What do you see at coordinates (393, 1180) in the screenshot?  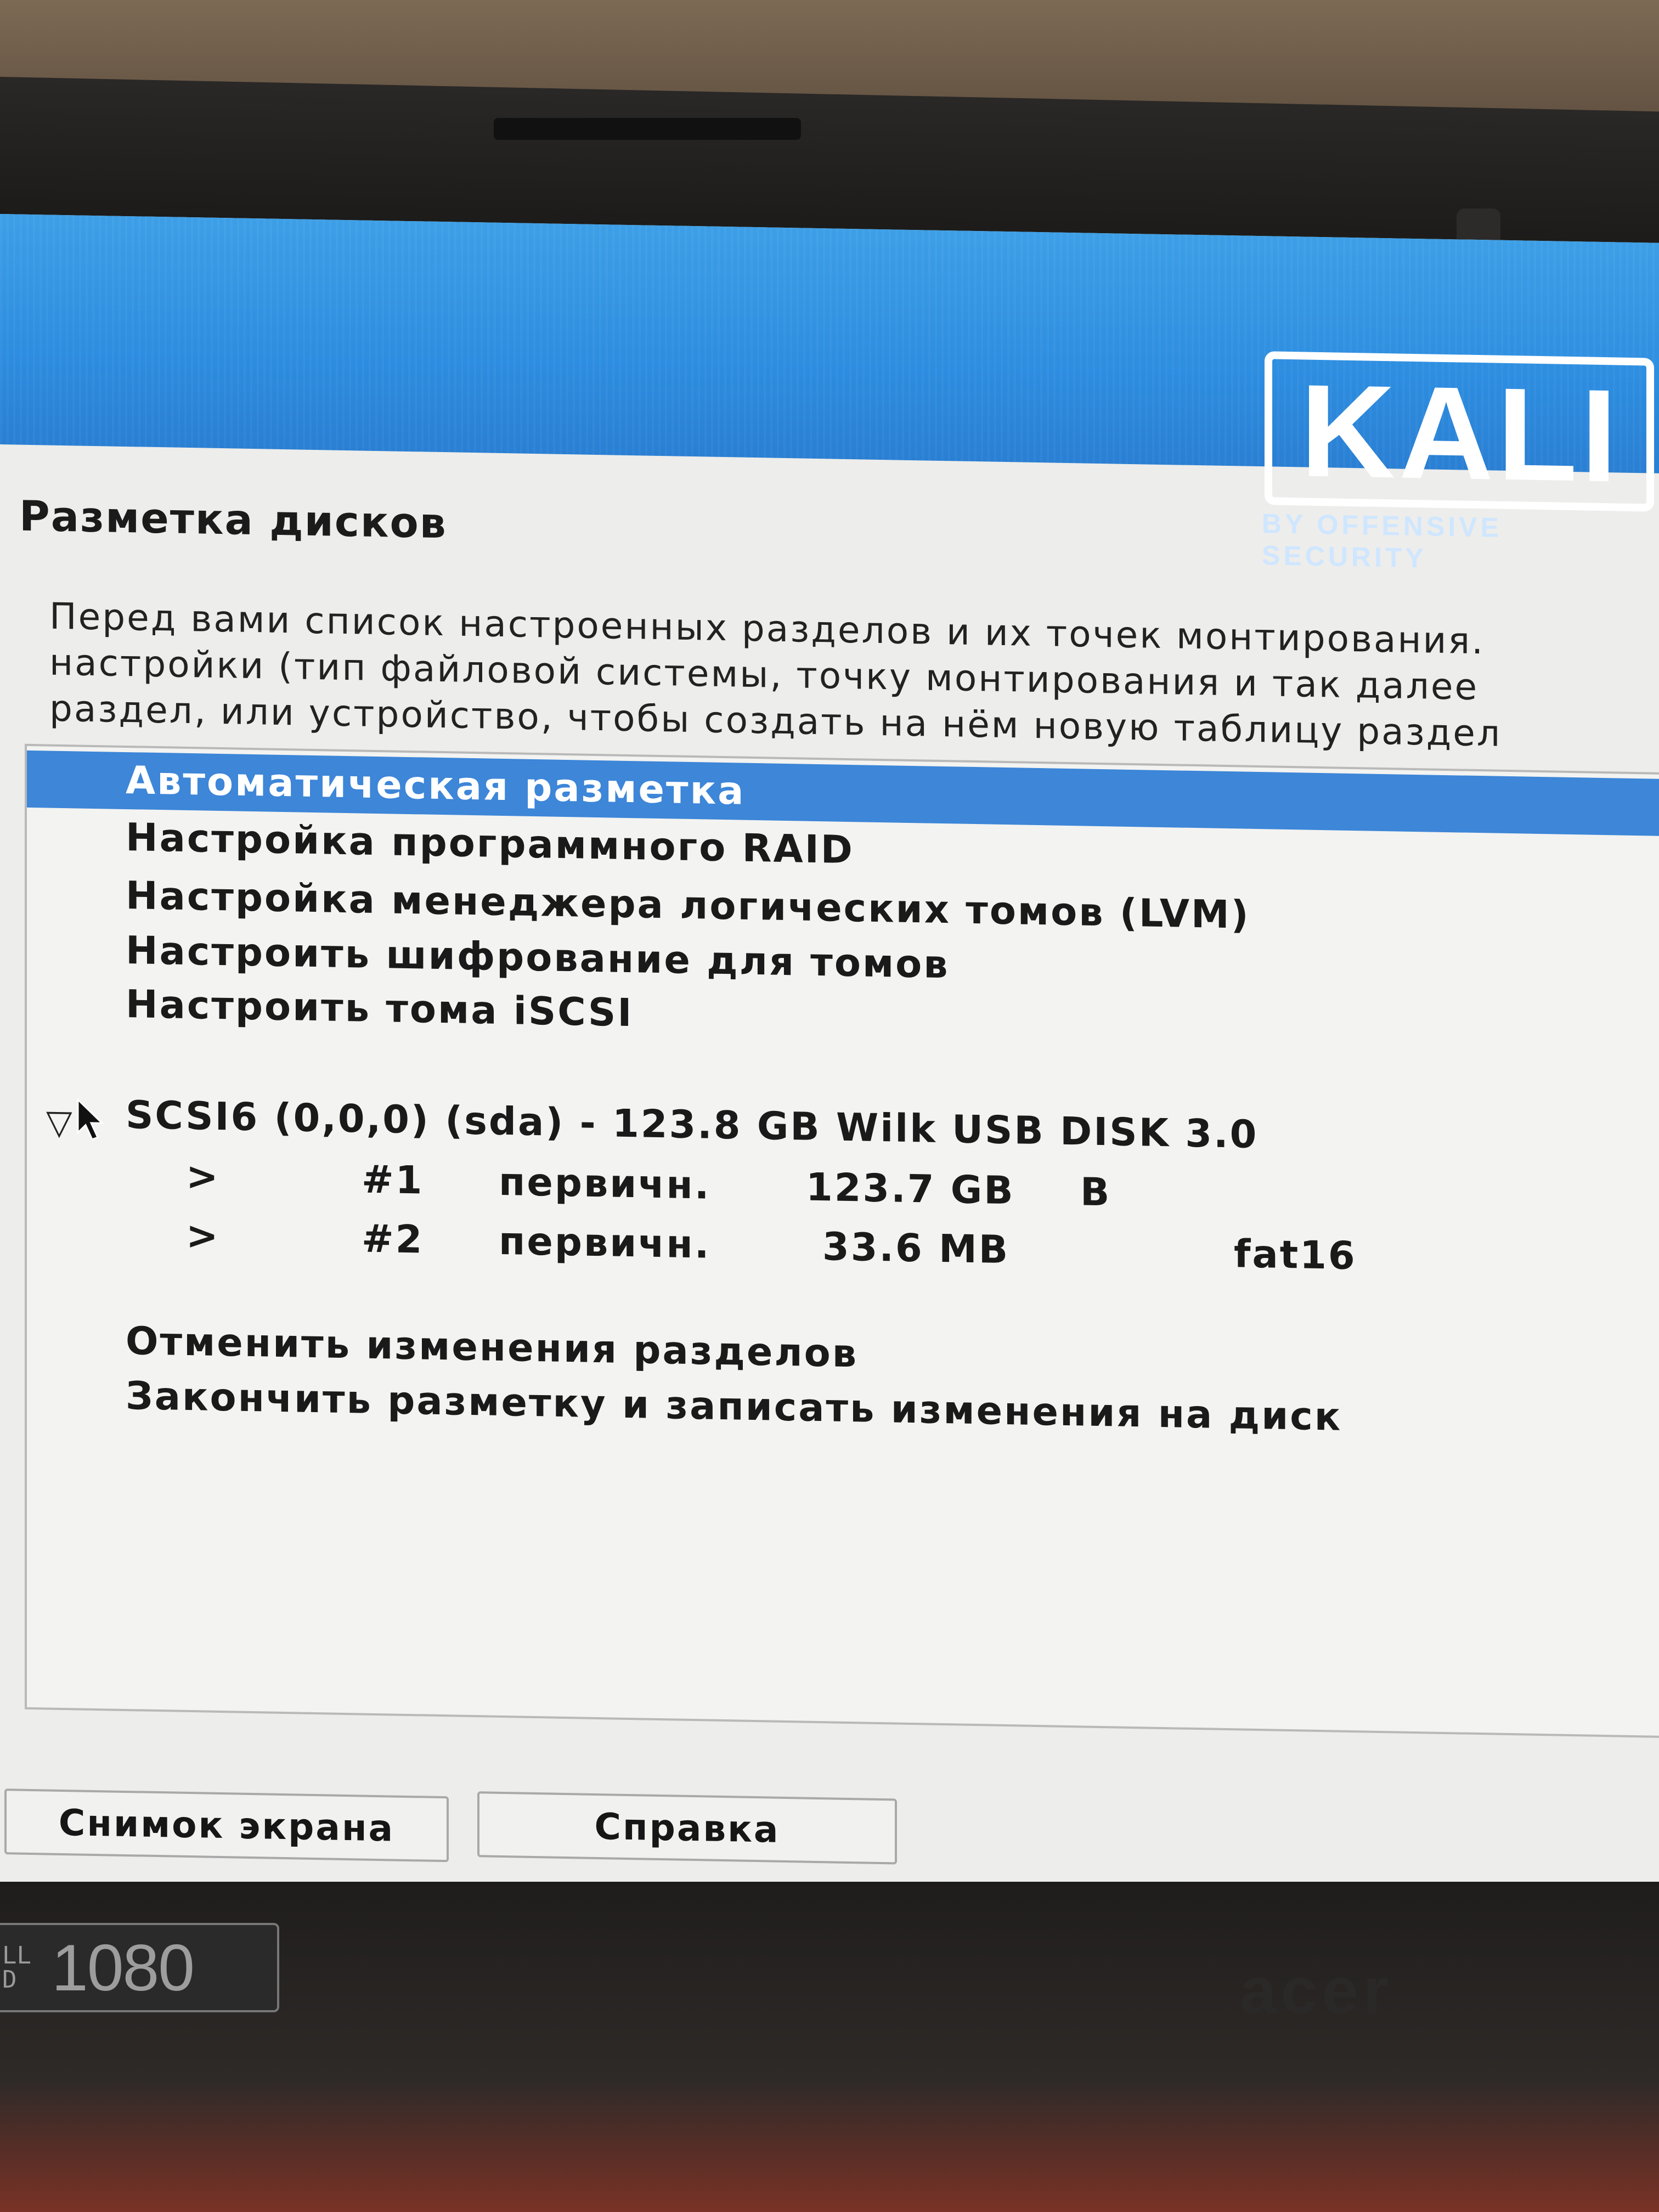 I see `partition-number: #1` at bounding box center [393, 1180].